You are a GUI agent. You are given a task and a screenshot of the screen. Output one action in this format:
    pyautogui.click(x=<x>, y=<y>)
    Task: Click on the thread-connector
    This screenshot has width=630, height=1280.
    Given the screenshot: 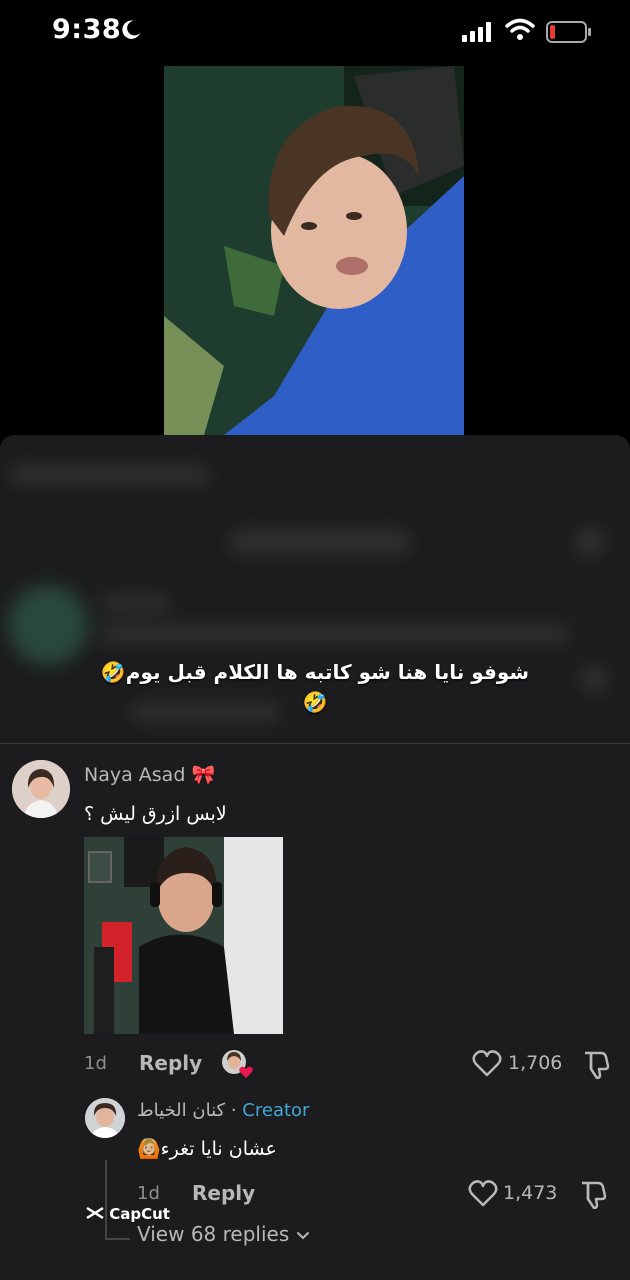 What is the action you would take?
    pyautogui.click(x=117, y=1239)
    